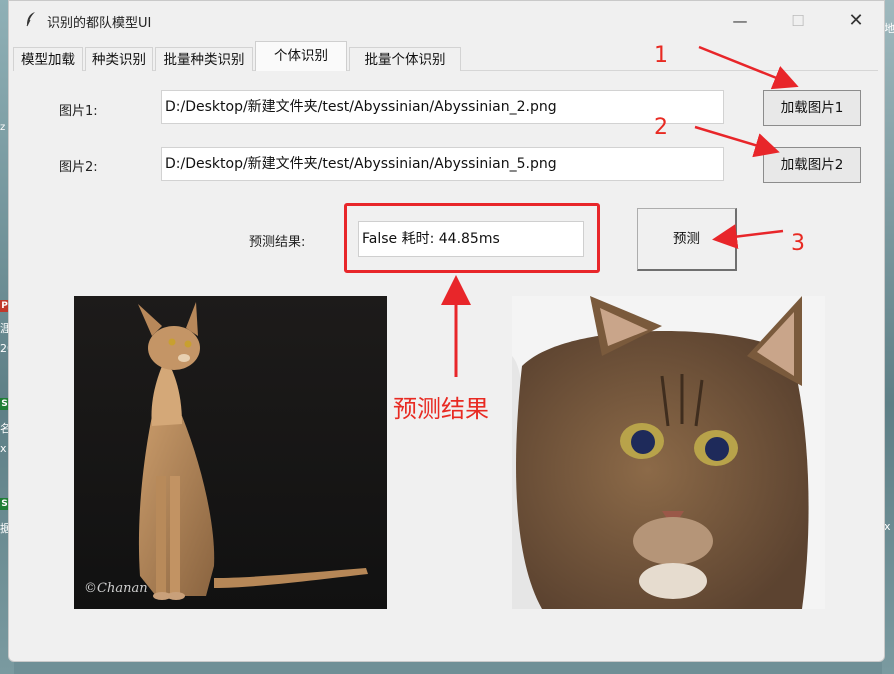 The height and width of the screenshot is (674, 894). What do you see at coordinates (116, 588) in the screenshot?
I see `photo-signature: ©Chanan` at bounding box center [116, 588].